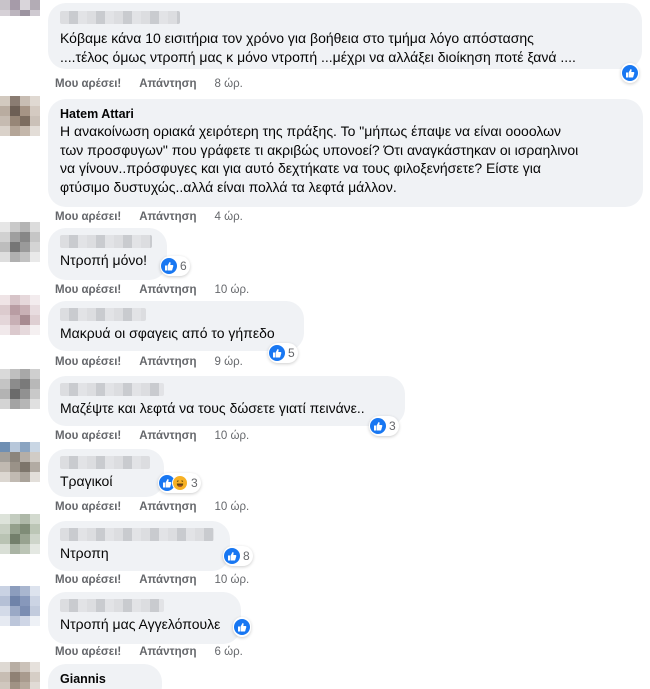 The height and width of the screenshot is (689, 650). I want to click on reaction-summary: 8, so click(238, 556).